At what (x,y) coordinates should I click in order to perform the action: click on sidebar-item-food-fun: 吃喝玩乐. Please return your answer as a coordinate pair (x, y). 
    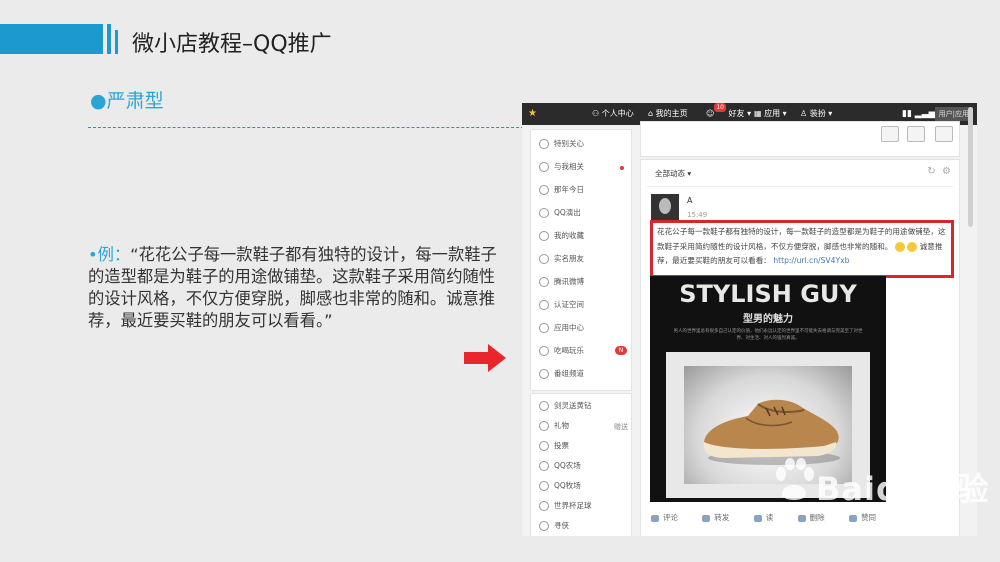
    Looking at the image, I should click on (561, 351).